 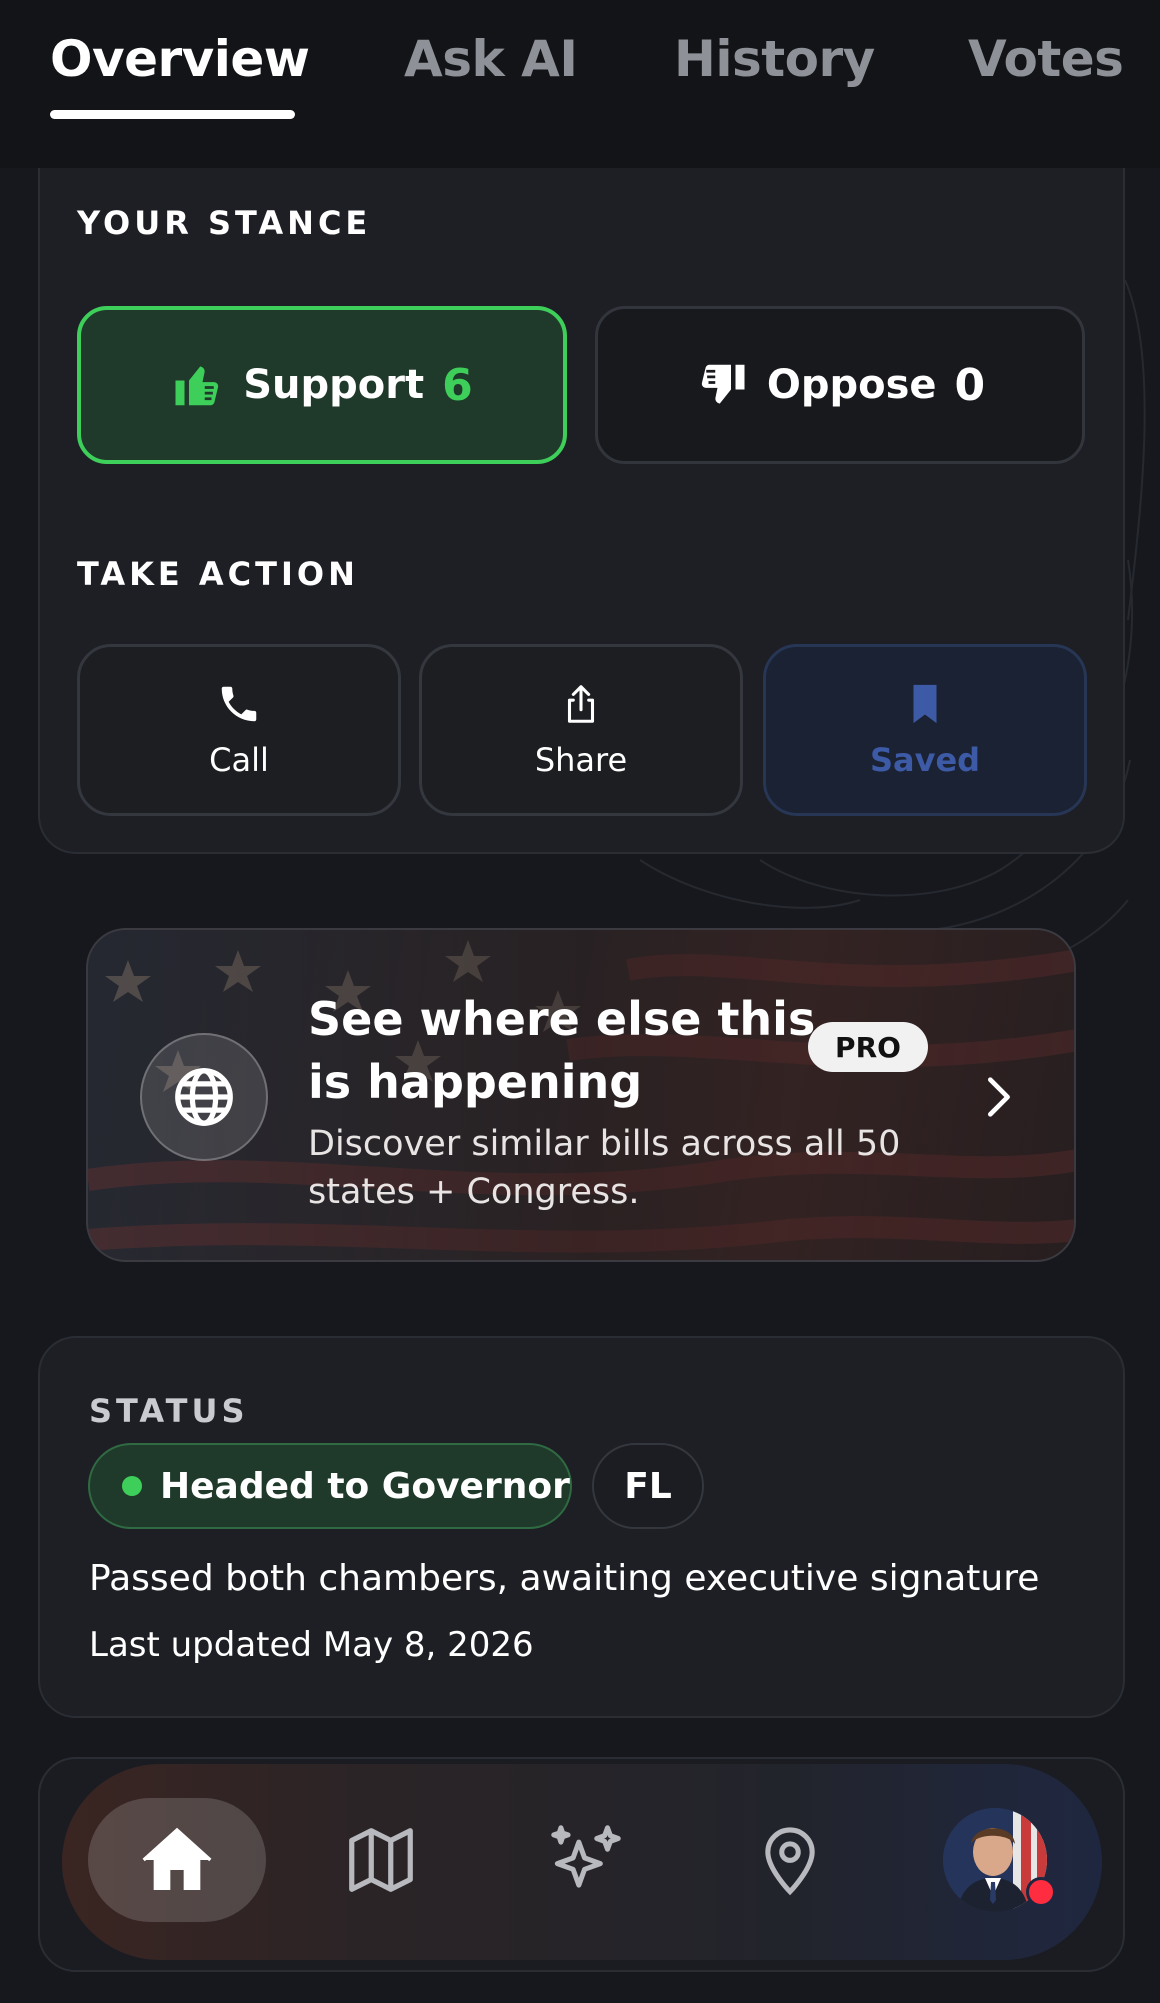 What do you see at coordinates (581, 730) in the screenshot?
I see `share-button: Share` at bounding box center [581, 730].